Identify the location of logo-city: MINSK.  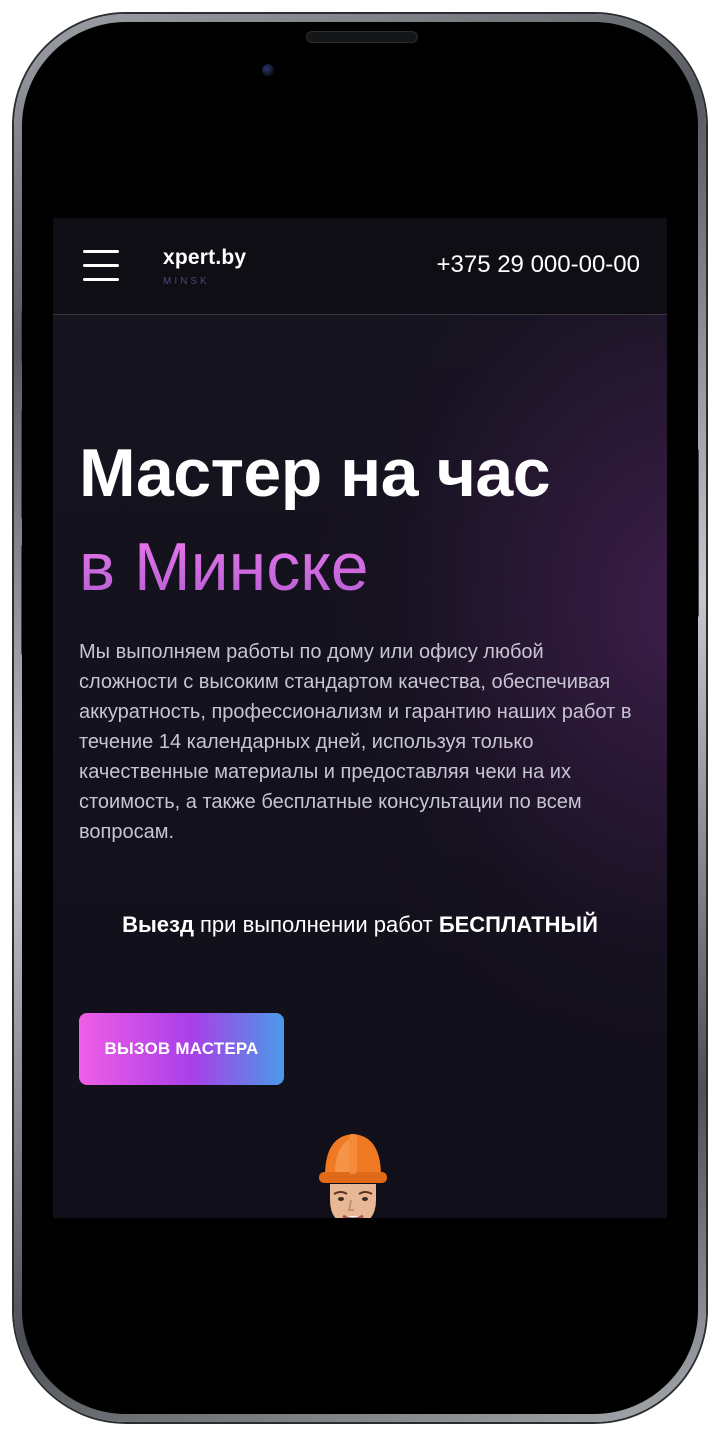
(186, 281).